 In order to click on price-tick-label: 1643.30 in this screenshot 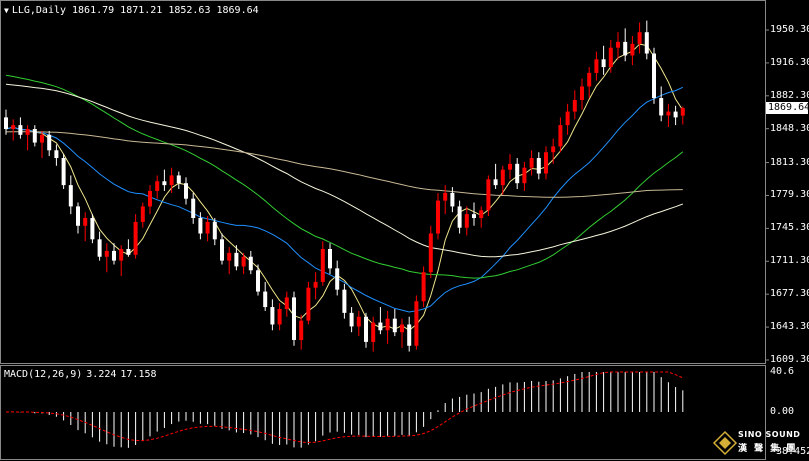, I will do `click(789, 327)`.